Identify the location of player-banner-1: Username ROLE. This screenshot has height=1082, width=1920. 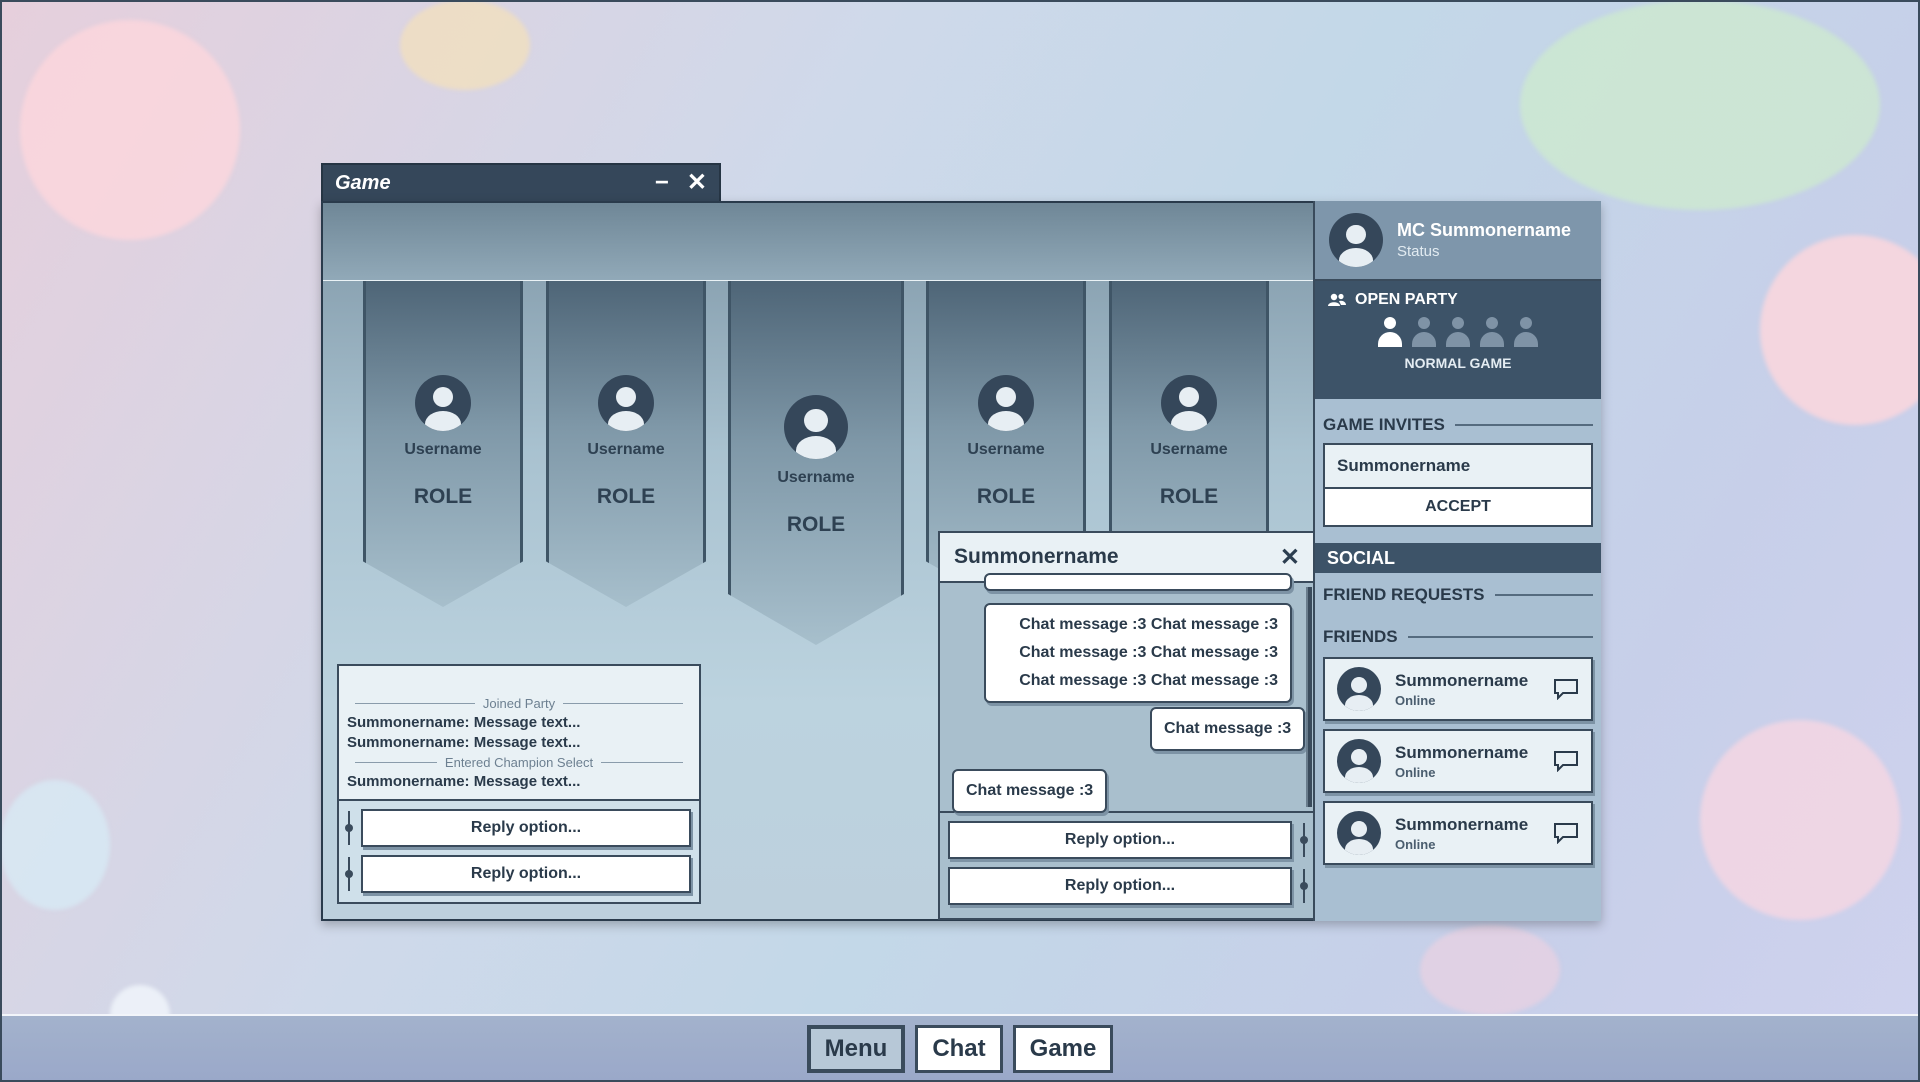
(443, 444).